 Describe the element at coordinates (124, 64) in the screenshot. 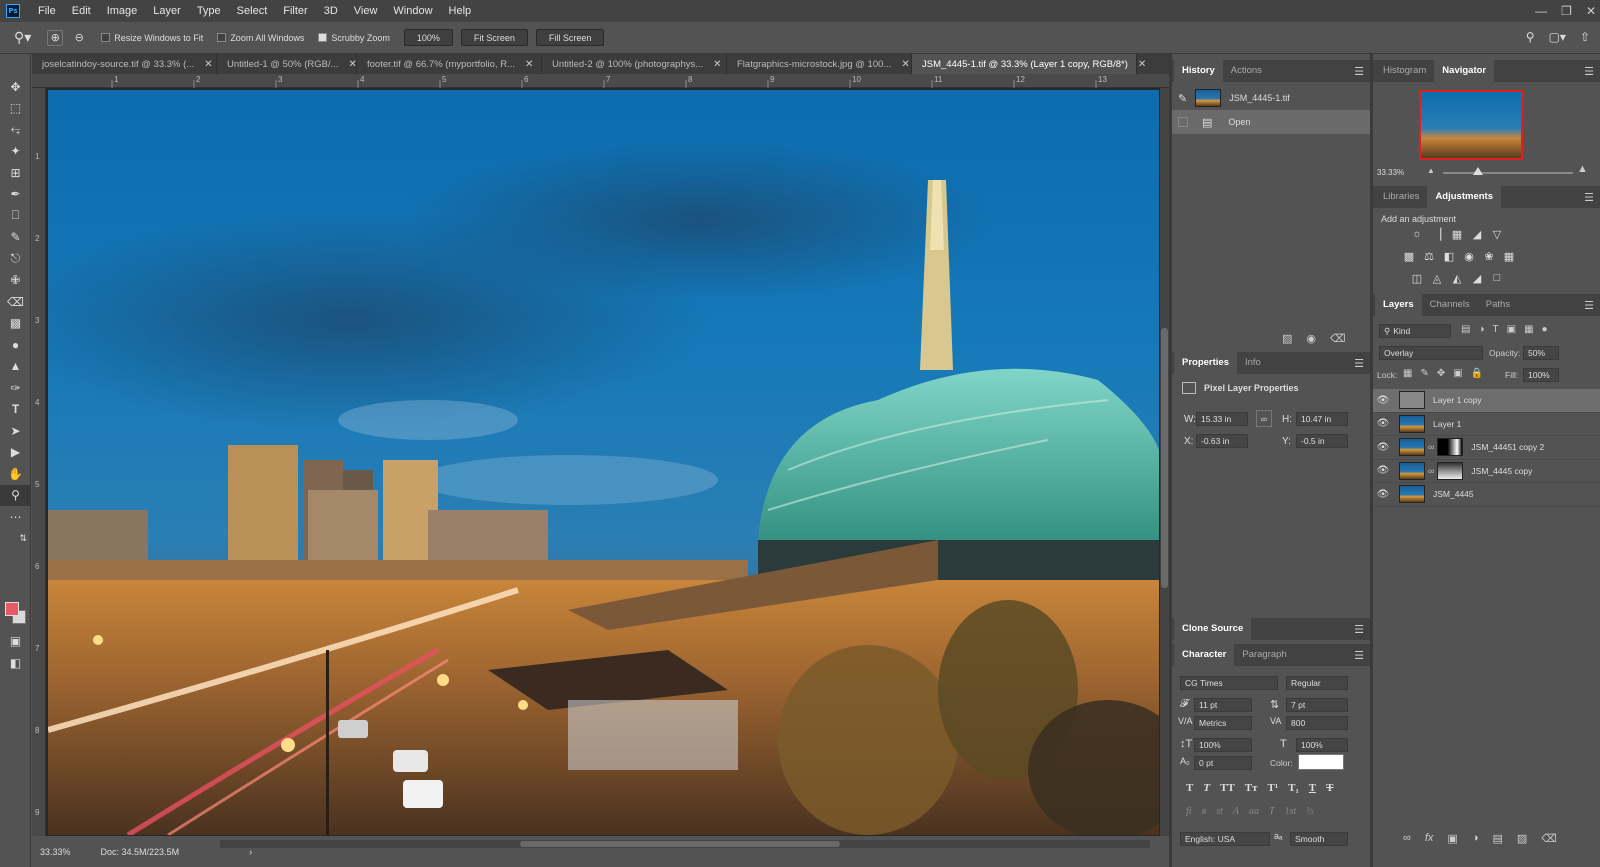

I see `doc-tab-1: joselcatindoy-source.tif @ 33.3% (... ✕` at that location.